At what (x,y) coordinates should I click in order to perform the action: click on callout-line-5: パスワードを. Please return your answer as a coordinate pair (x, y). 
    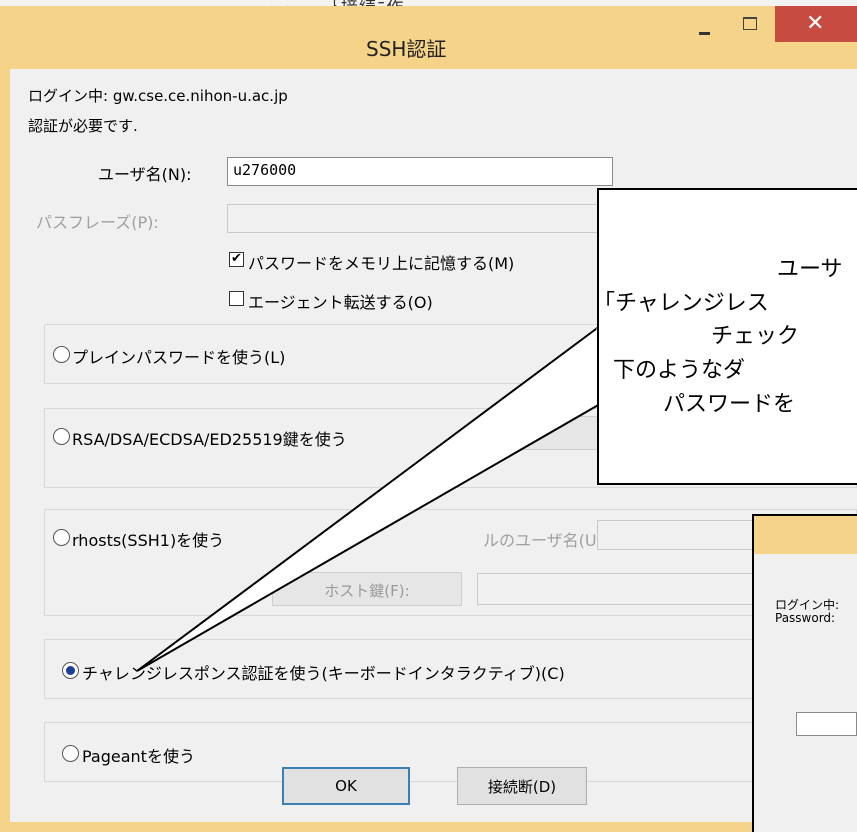
    Looking at the image, I should click on (729, 404).